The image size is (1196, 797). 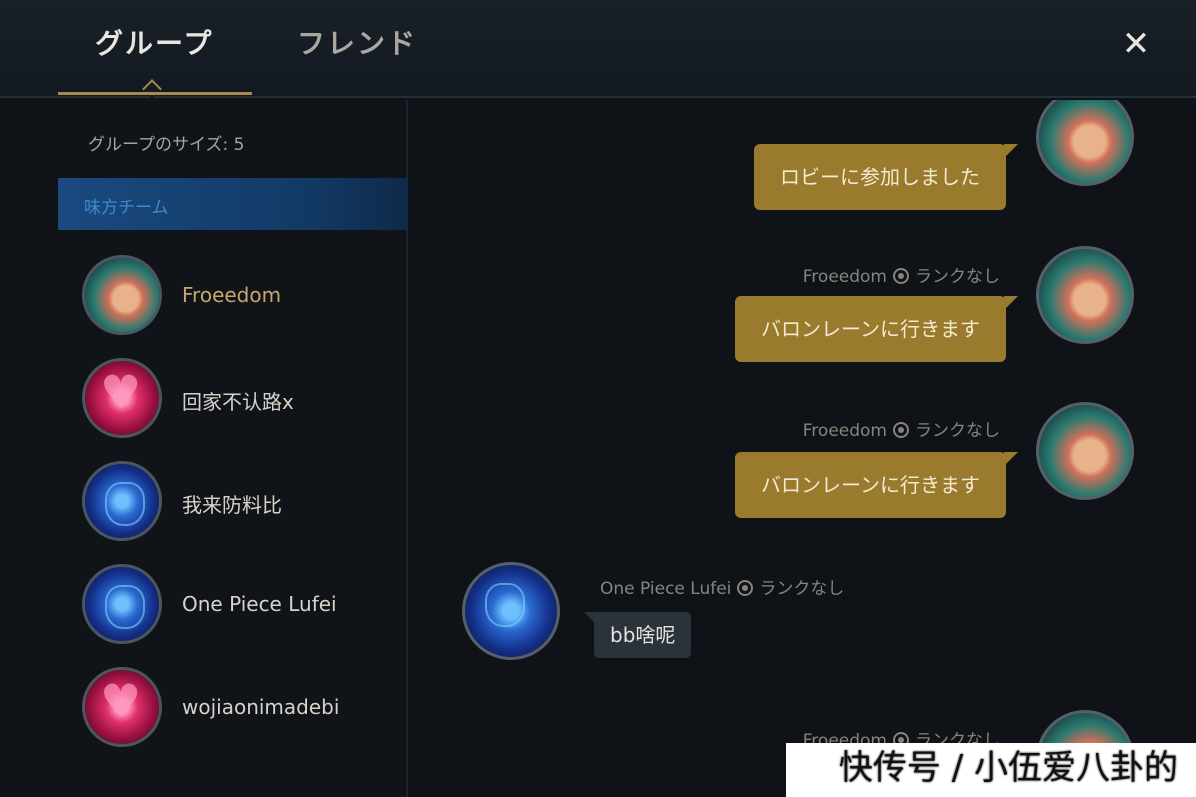 I want to click on sender-name: One Piece Lufei, so click(x=666, y=589).